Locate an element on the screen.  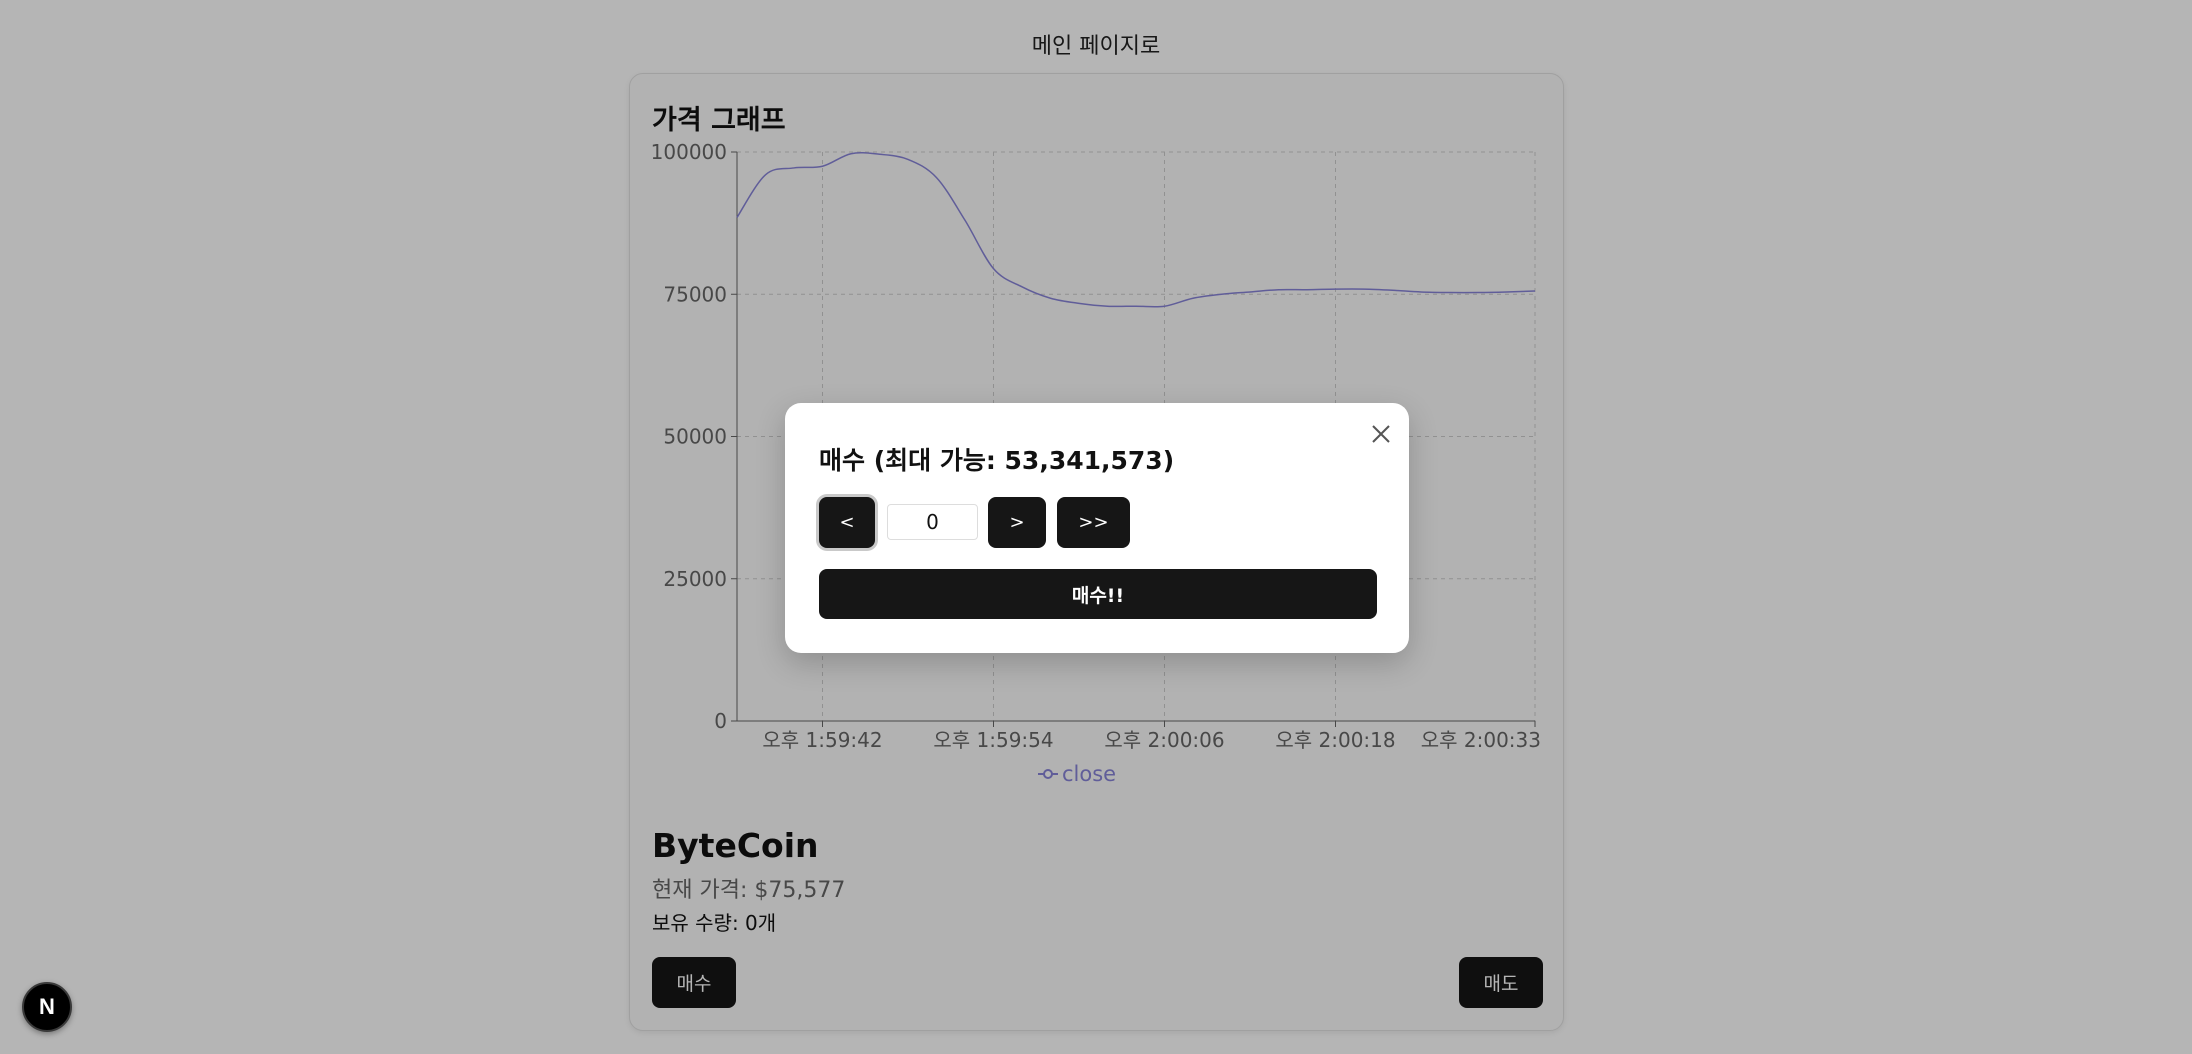
modal-title: 매수 (최대 가능: 53,341,573) is located at coordinates (997, 460).